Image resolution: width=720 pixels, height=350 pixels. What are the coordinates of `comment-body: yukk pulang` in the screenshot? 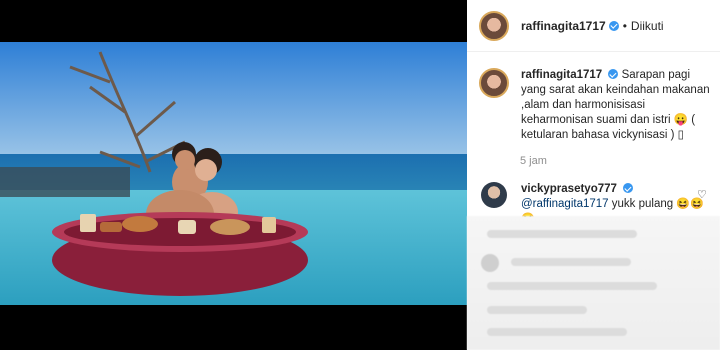 It's located at (642, 204).